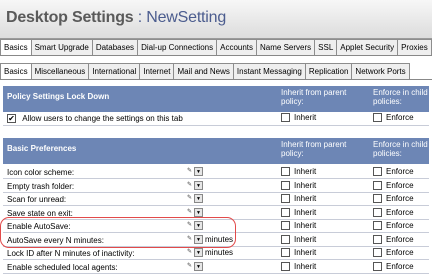 The image size is (432, 277). What do you see at coordinates (328, 71) in the screenshot?
I see `subtab-replication: Replication` at bounding box center [328, 71].